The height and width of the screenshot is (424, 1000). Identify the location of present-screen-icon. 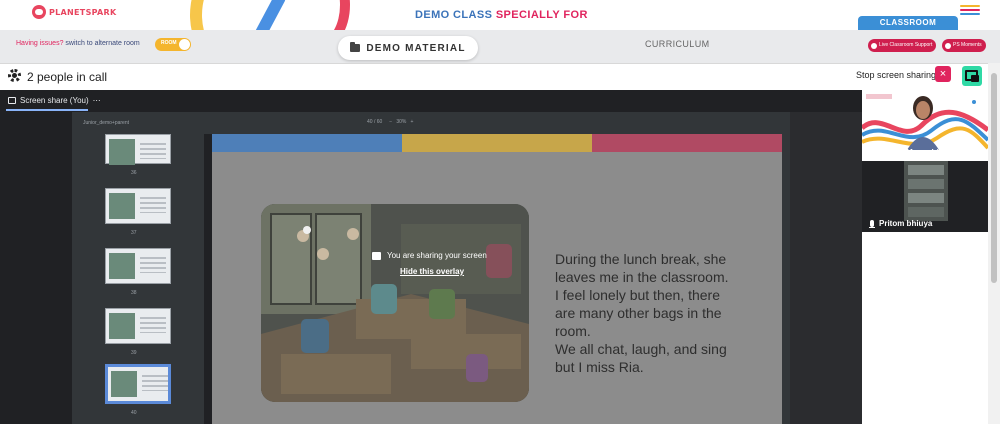
(972, 76).